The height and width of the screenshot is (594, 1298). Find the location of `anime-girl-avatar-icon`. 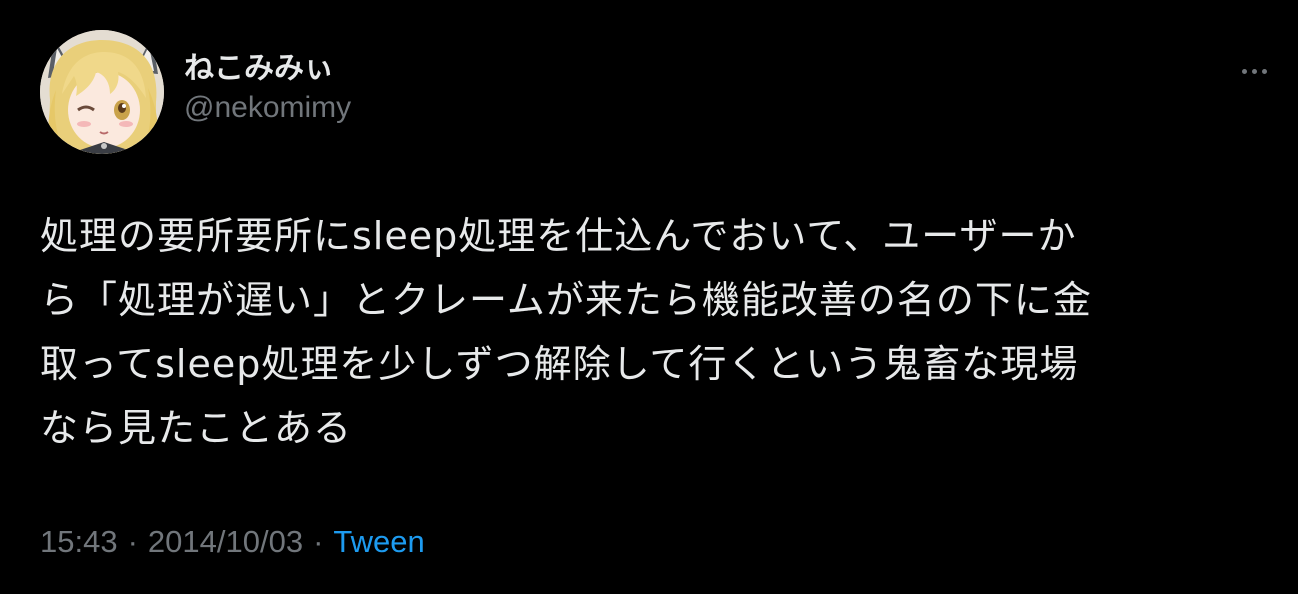

anime-girl-avatar-icon is located at coordinates (102, 92).